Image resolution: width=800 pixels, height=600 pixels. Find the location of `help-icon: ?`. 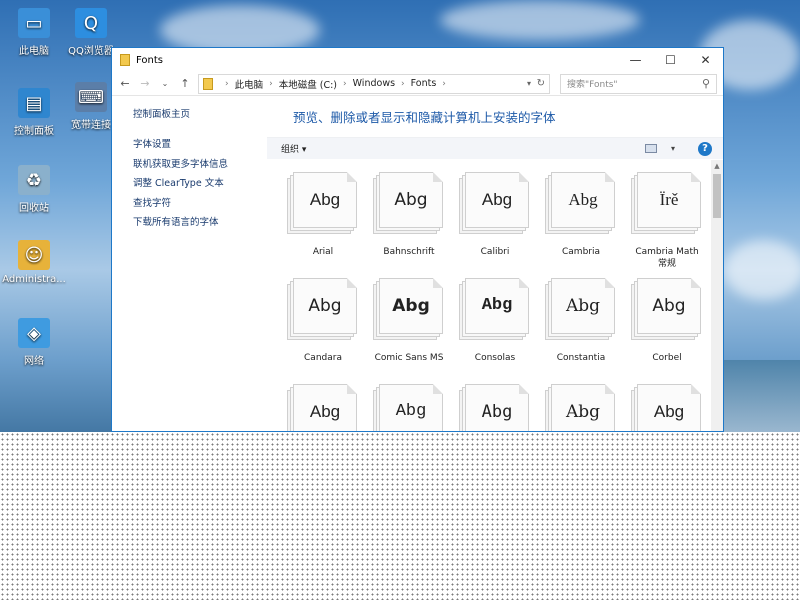

help-icon: ? is located at coordinates (705, 148).